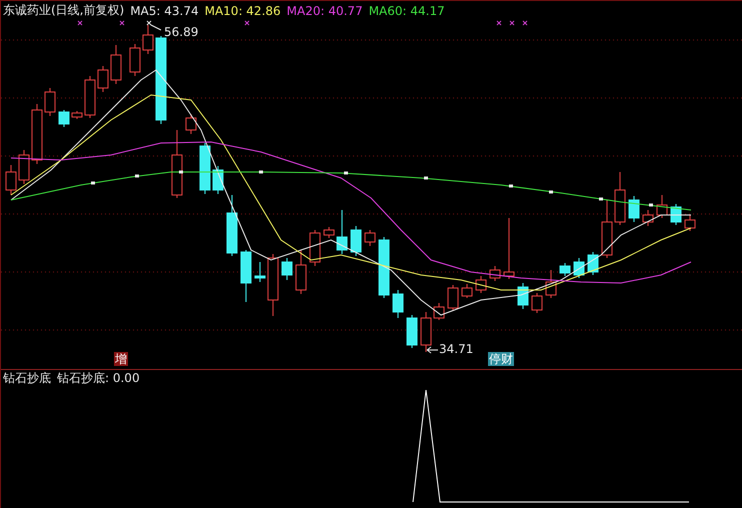 Image resolution: width=742 pixels, height=508 pixels. Describe the element at coordinates (27, 378) in the screenshot. I see `indicator-title: 钻石抄底` at that location.